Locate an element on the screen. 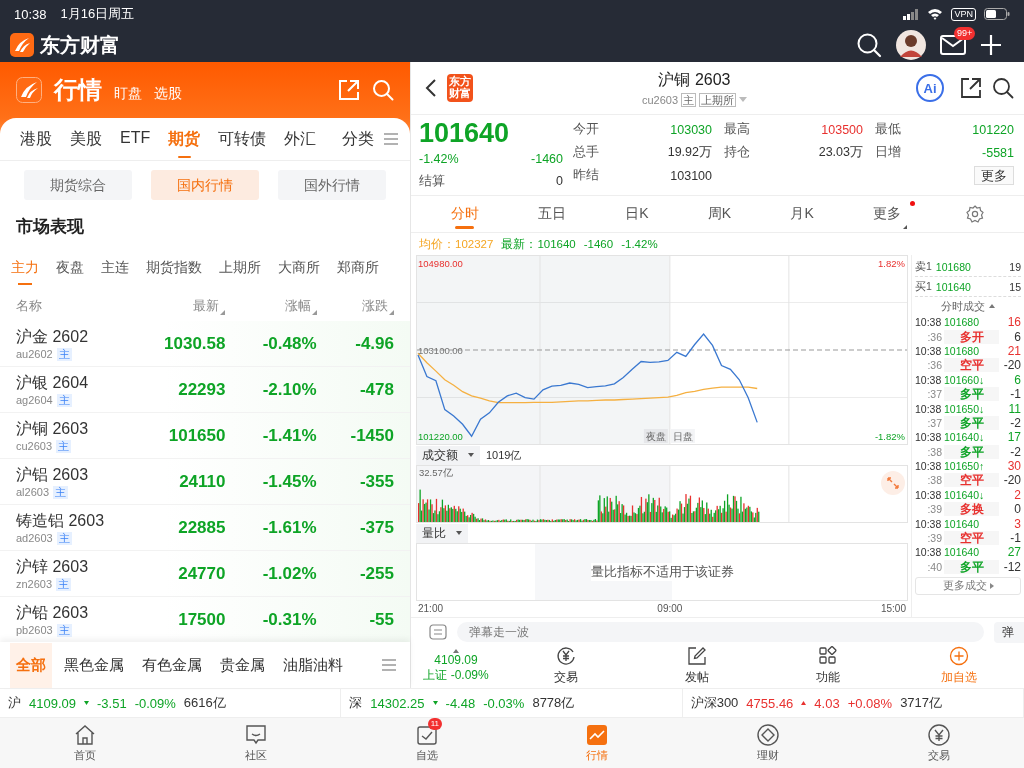 This screenshot has width=1024, height=768. exchange-tab: 大商所 is located at coordinates (299, 268).